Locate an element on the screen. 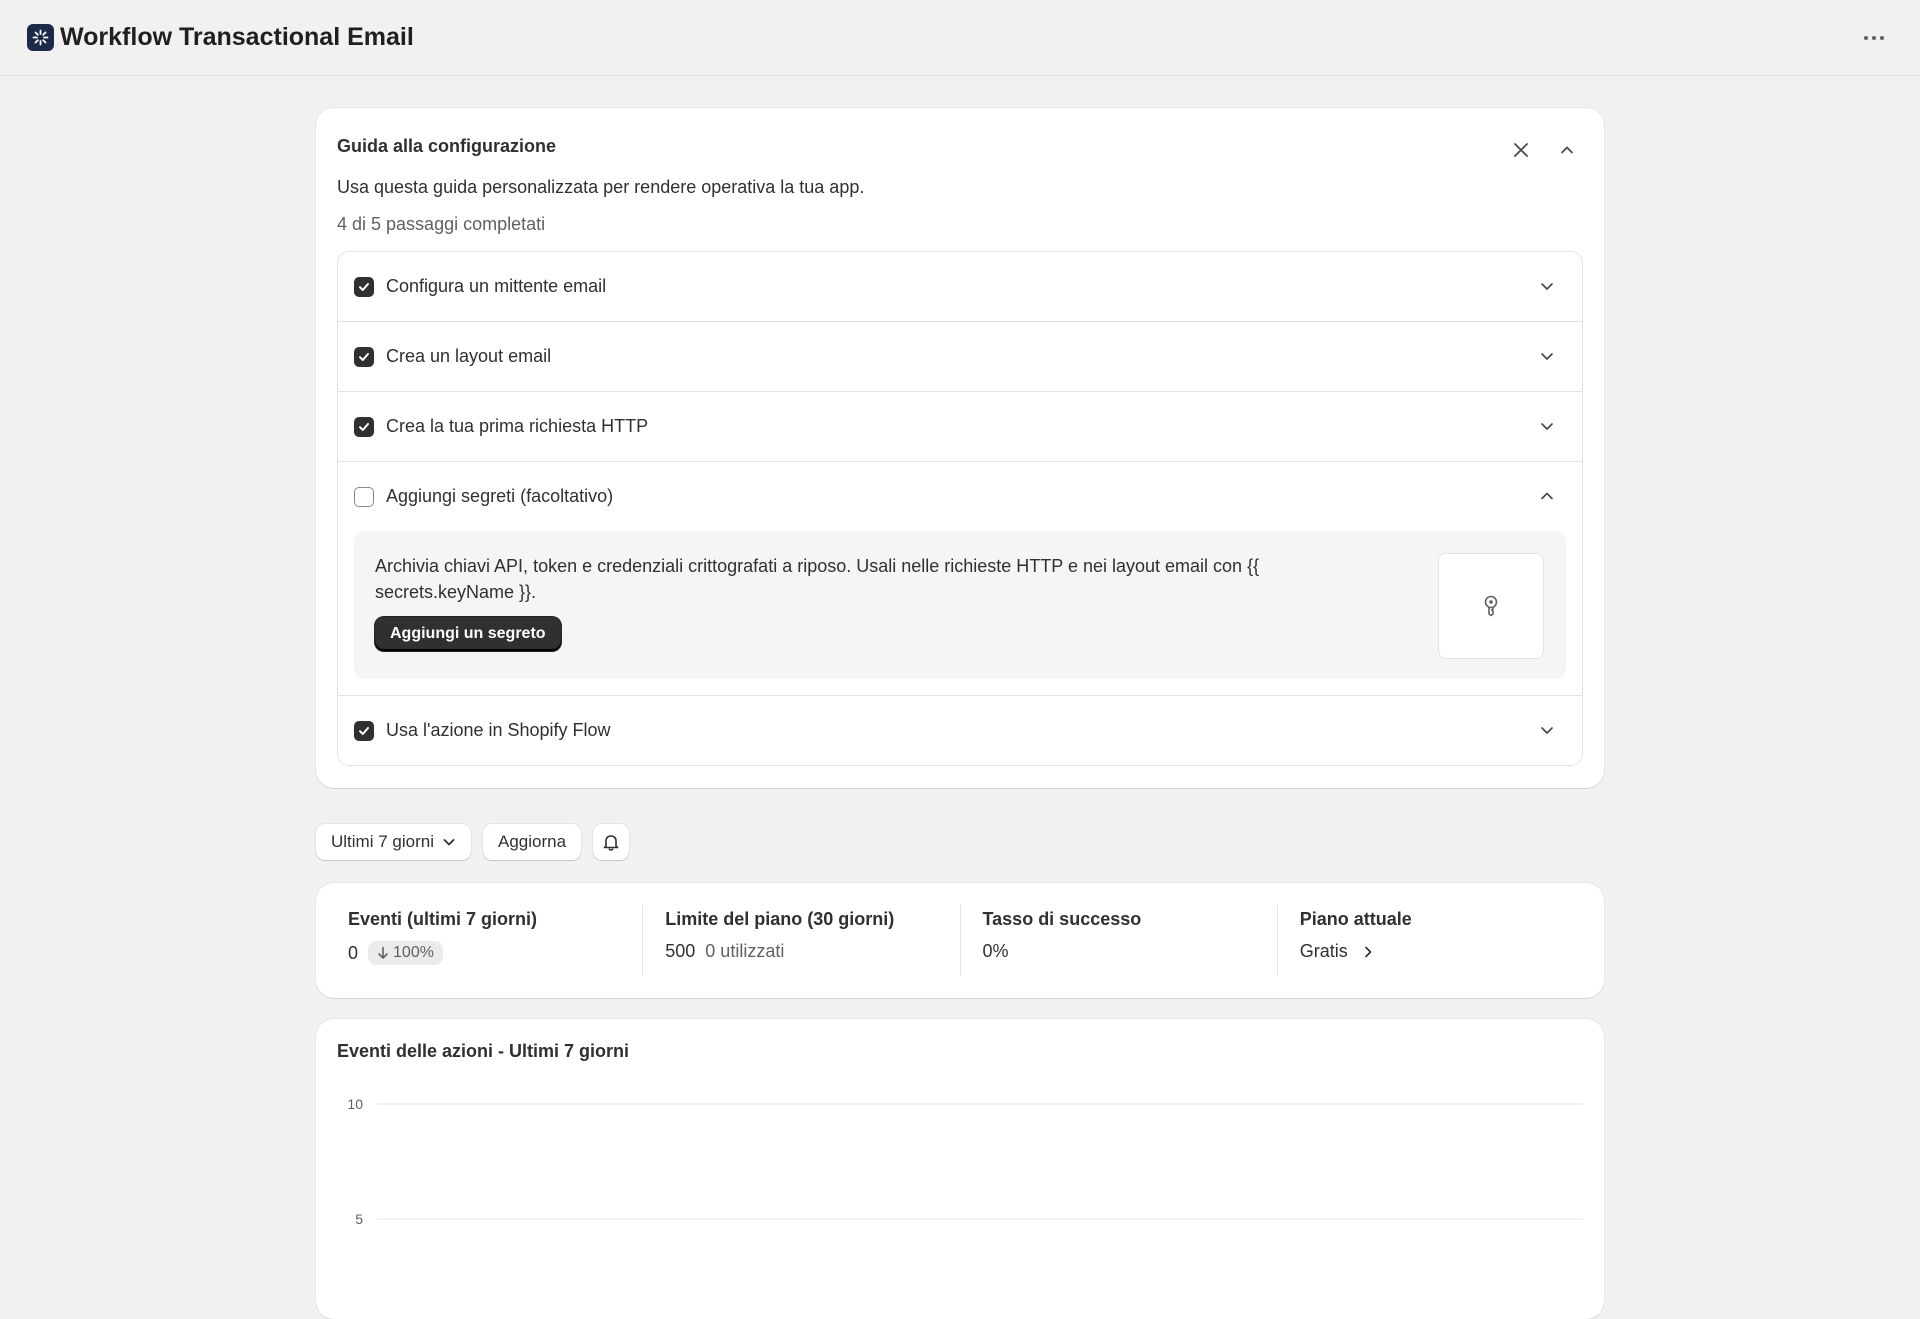  stat-label: Eventi (ultimi 7 giorni) is located at coordinates (443, 919).